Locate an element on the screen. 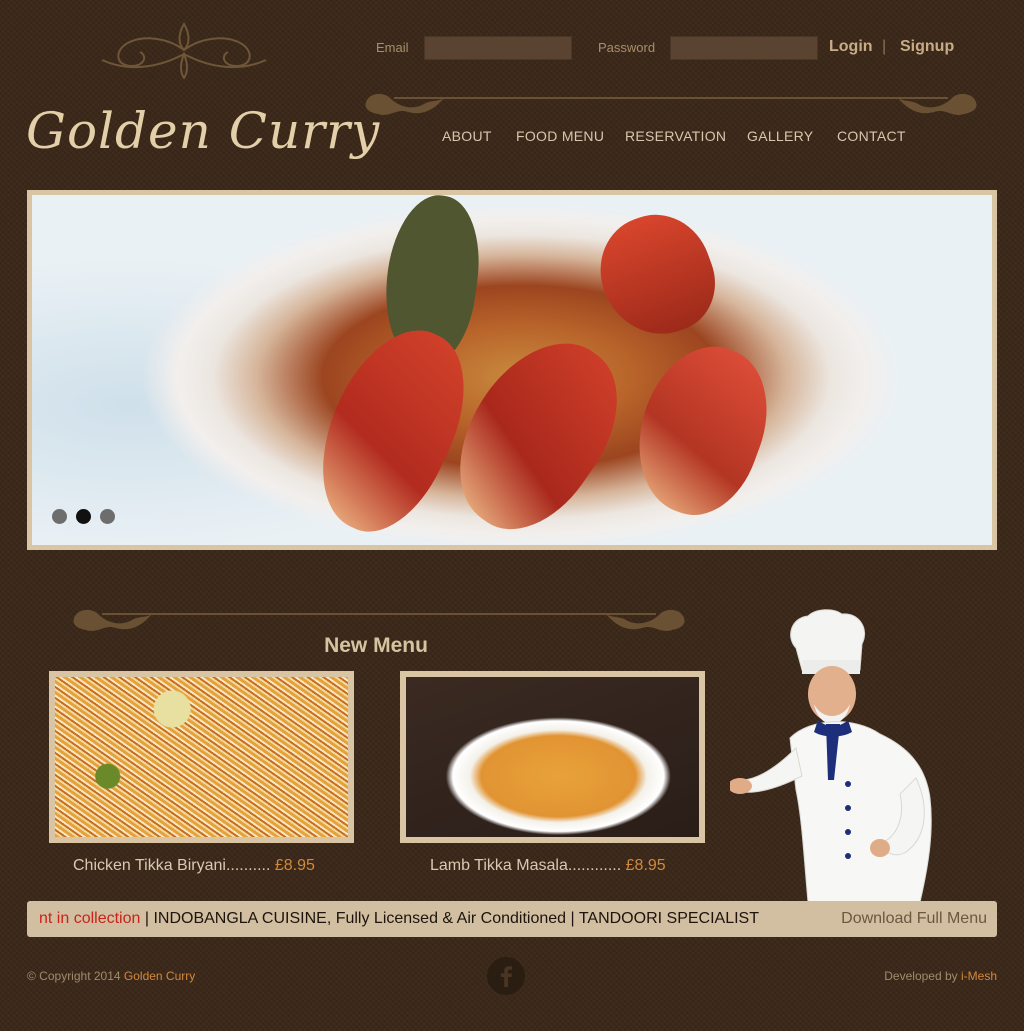 The height and width of the screenshot is (1031, 1024). nav-food-menu: FOOD MENU is located at coordinates (560, 136).